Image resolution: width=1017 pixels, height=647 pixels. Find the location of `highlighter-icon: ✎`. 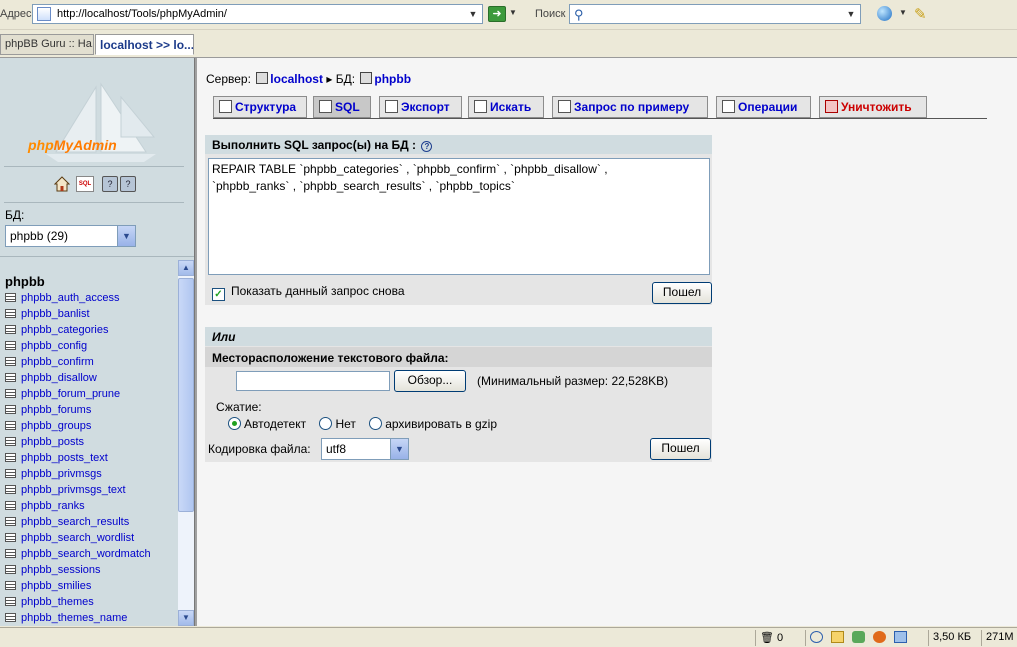

highlighter-icon: ✎ is located at coordinates (920, 14).